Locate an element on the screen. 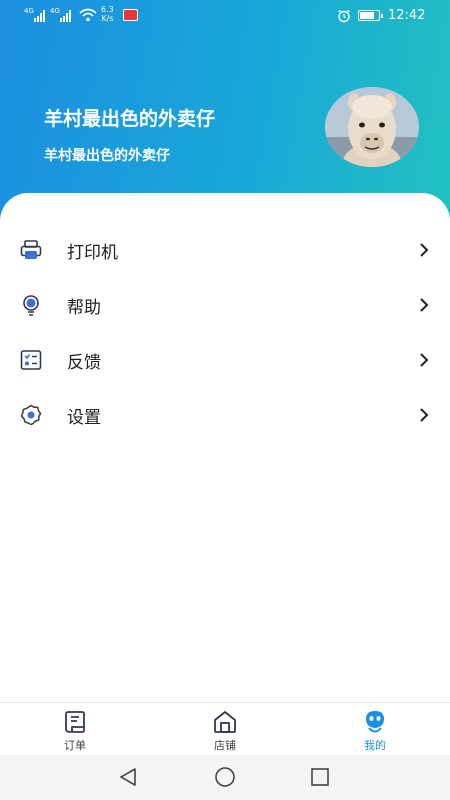 The height and width of the screenshot is (800, 450). profile-subtitle: 羊村最出色的外卖仔 is located at coordinates (107, 156).